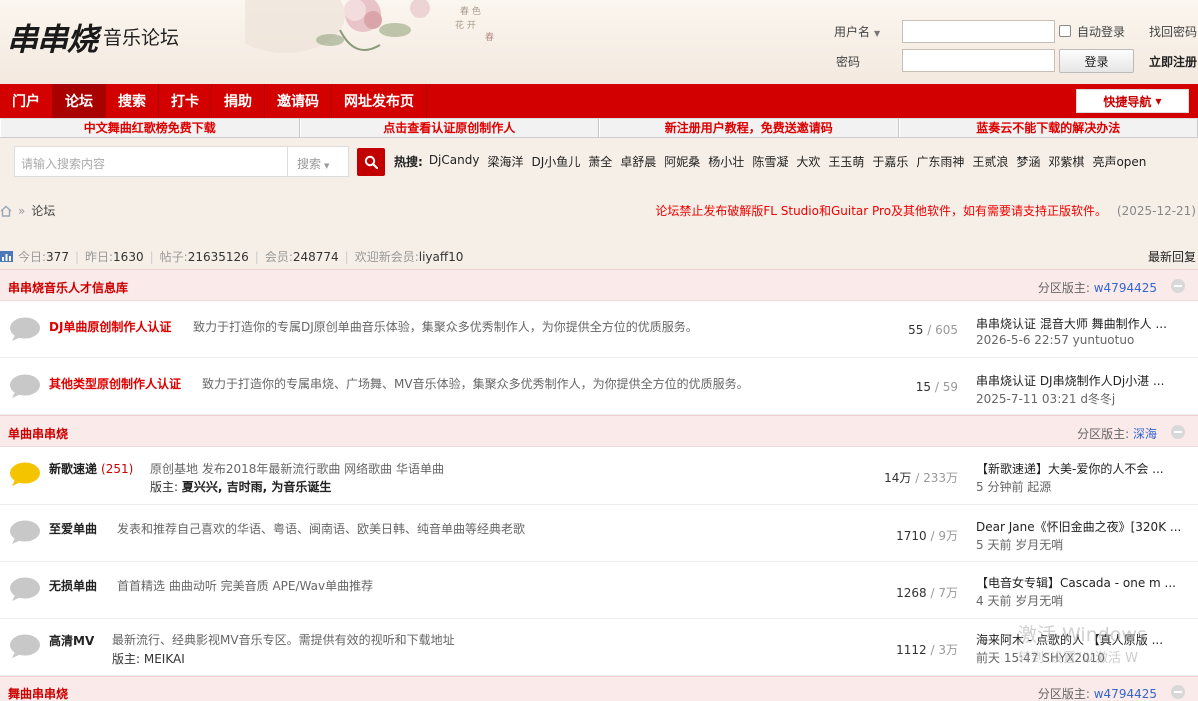 Image resolution: width=1198 pixels, height=701 pixels. I want to click on forum-counts: 1710 / 9万, so click(927, 536).